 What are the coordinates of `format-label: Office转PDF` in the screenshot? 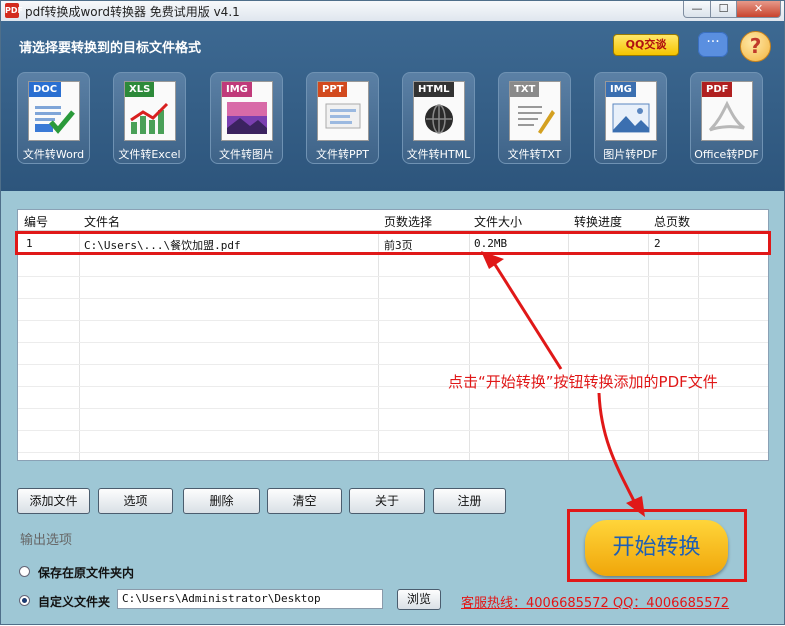 It's located at (726, 154).